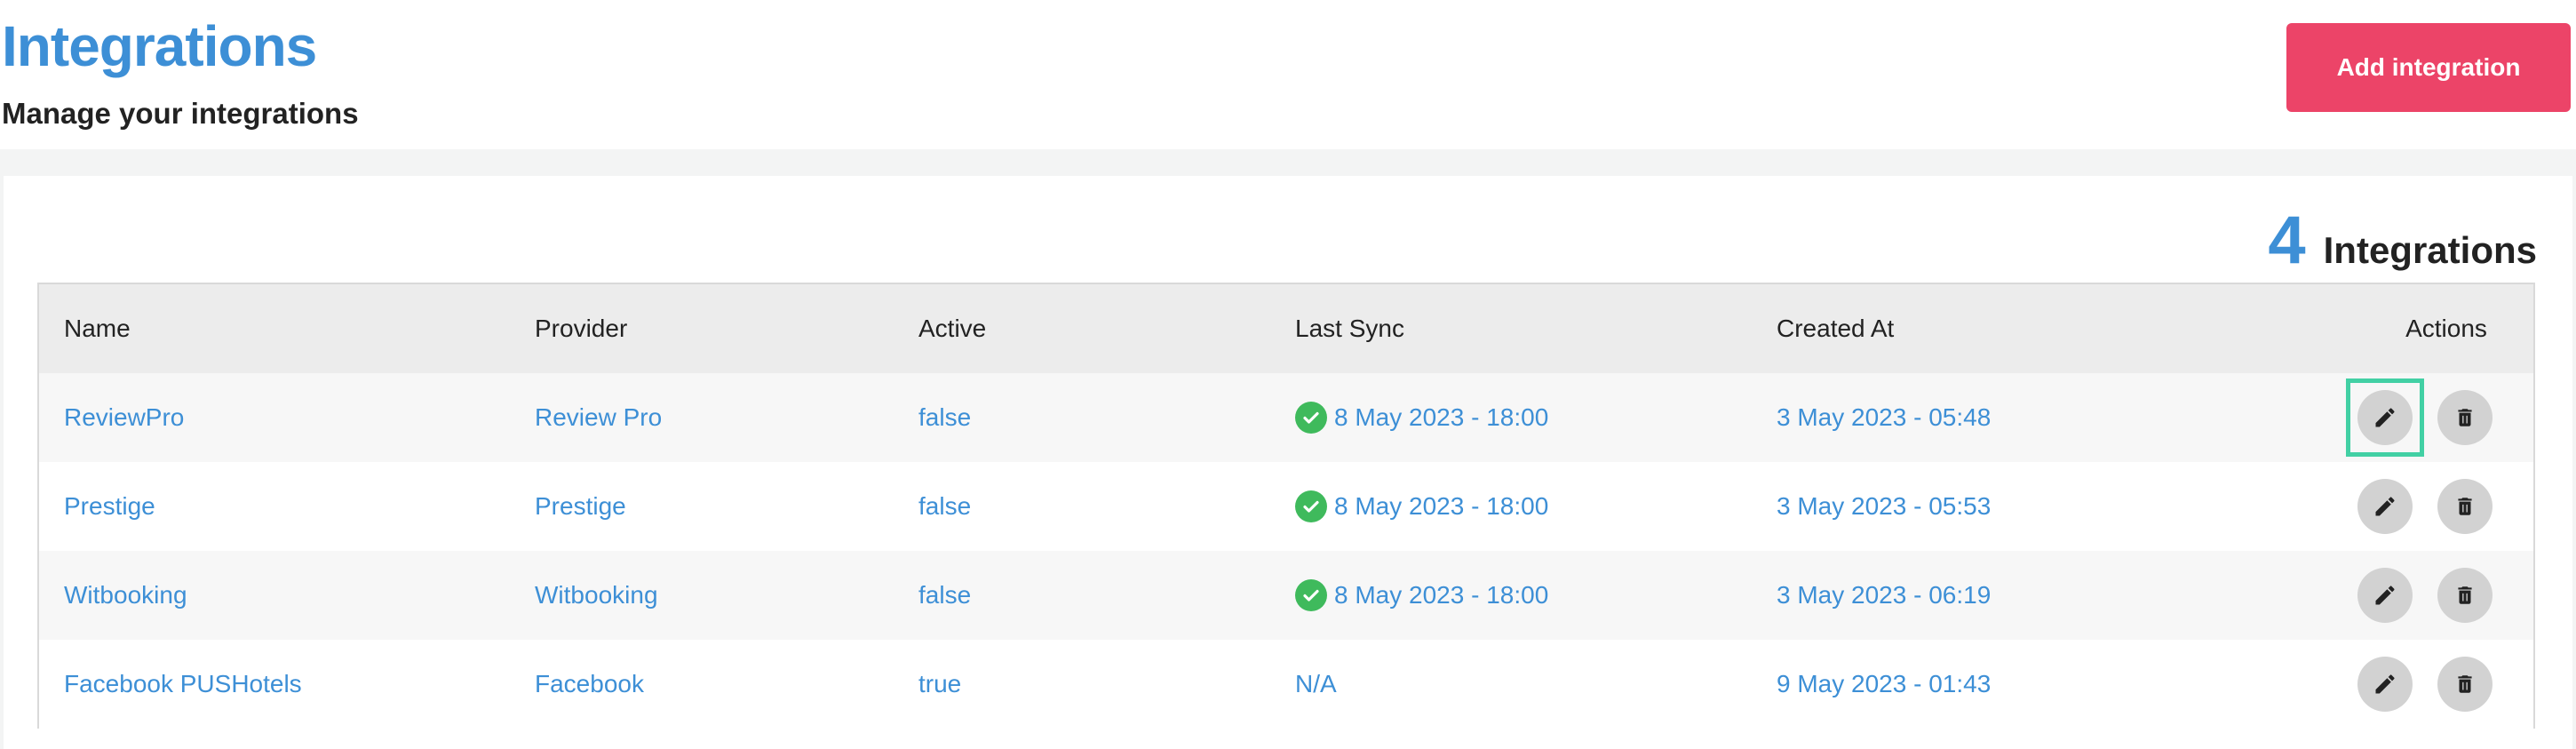 The width and height of the screenshot is (2576, 749). Describe the element at coordinates (1884, 506) in the screenshot. I see `integration-created-at: 3 May 2023 - 05:53` at that location.